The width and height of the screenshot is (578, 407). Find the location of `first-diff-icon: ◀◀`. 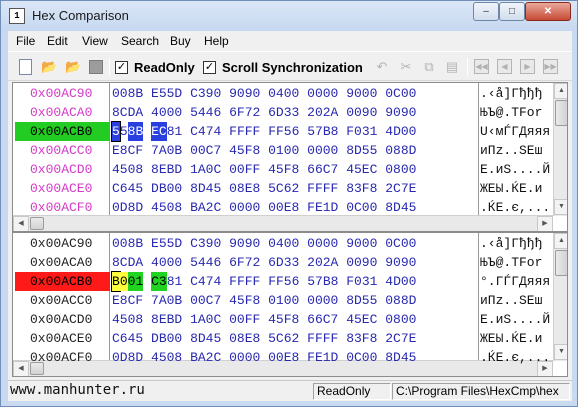

first-diff-icon: ◀◀ is located at coordinates (481, 66).